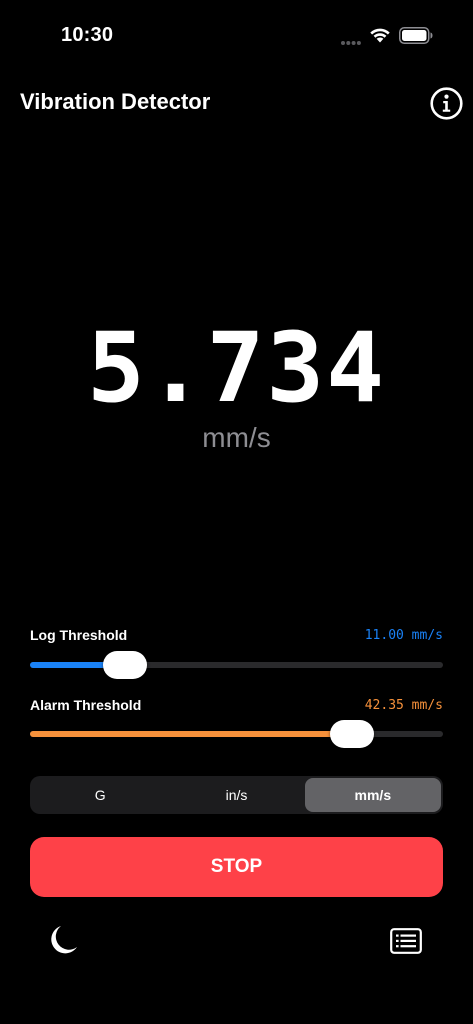 The image size is (473, 1024). Describe the element at coordinates (191, 734) in the screenshot. I see `slider-fill` at that location.